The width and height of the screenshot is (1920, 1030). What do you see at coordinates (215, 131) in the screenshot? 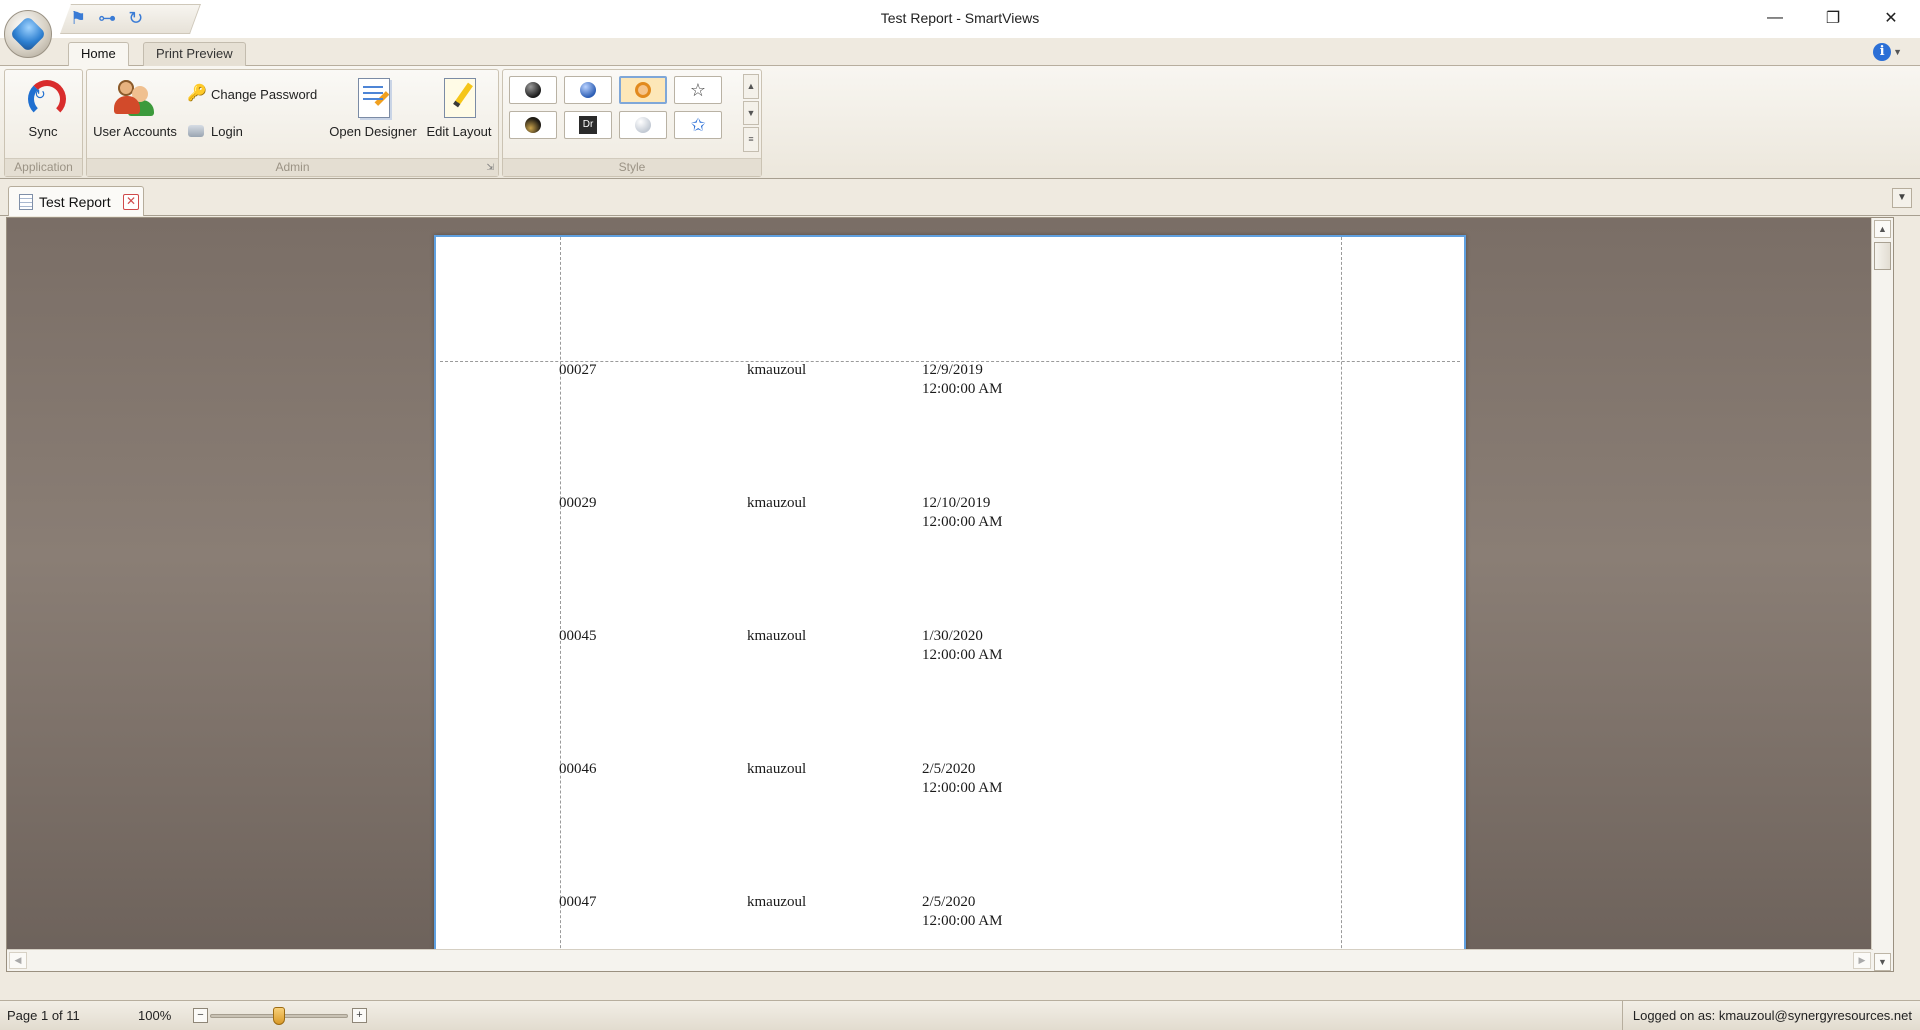
I see `login-button: Login` at bounding box center [215, 131].